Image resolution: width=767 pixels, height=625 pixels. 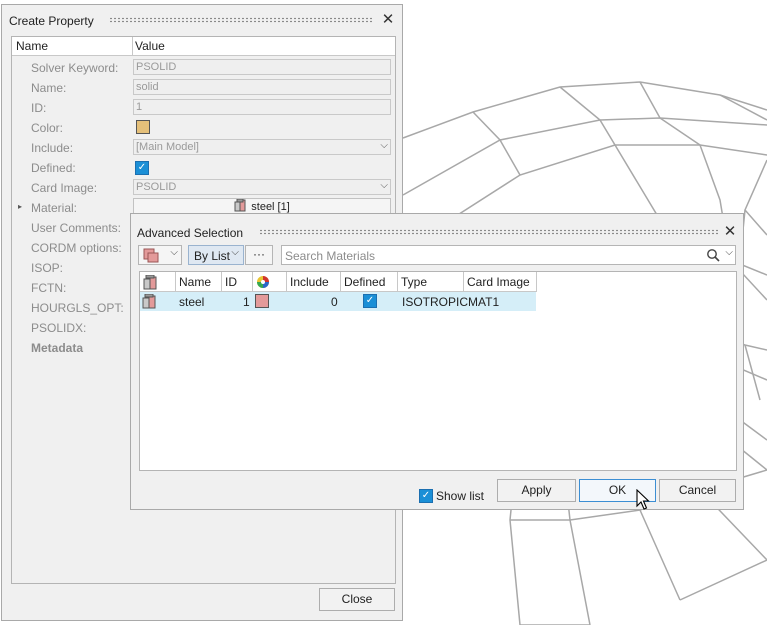 What do you see at coordinates (203, 168) in the screenshot?
I see `row-defined: Defined: ✓` at bounding box center [203, 168].